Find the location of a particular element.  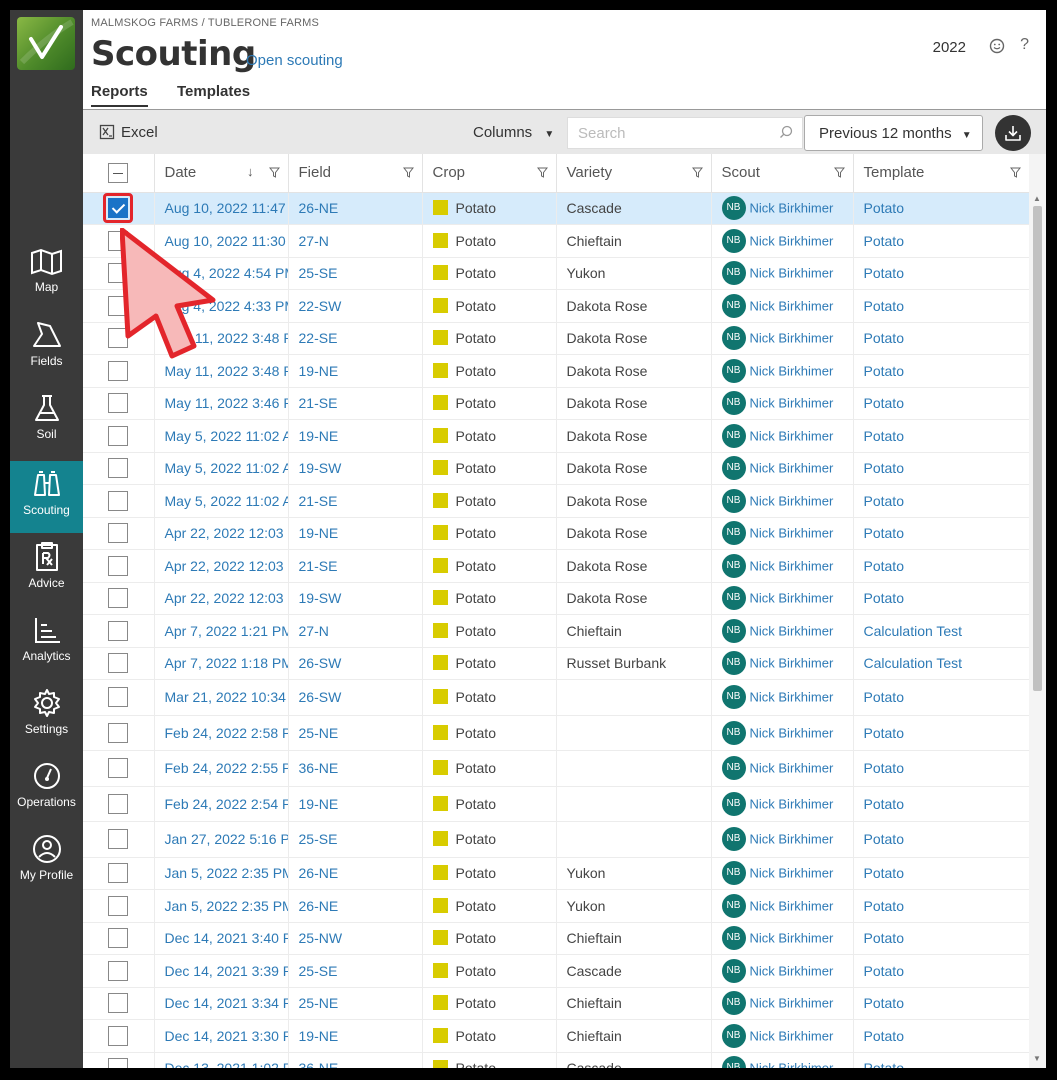

app-logo is located at coordinates (46, 43).